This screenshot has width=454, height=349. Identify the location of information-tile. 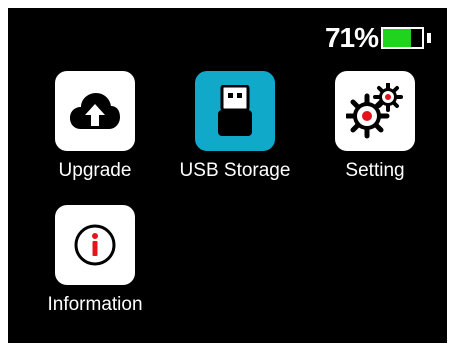
(95, 245).